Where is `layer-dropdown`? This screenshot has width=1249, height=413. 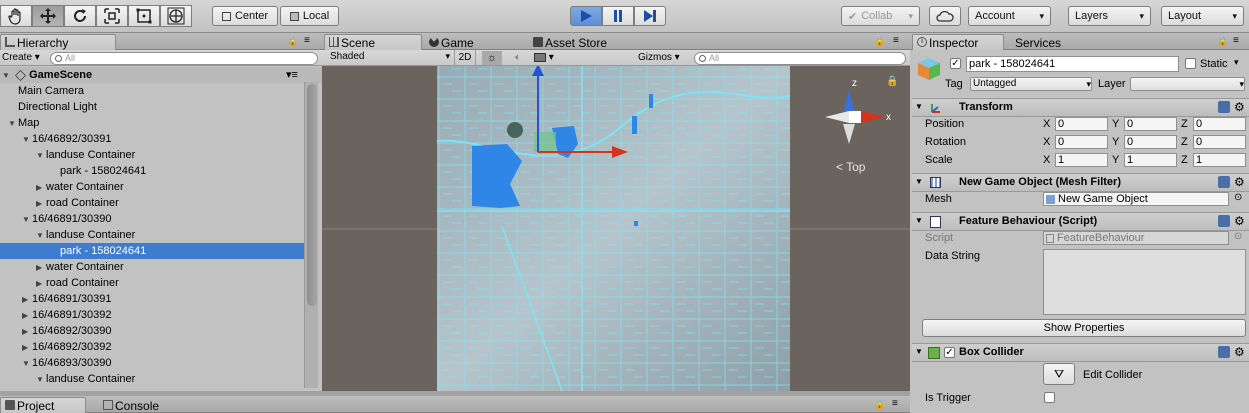 layer-dropdown is located at coordinates (1187, 84).